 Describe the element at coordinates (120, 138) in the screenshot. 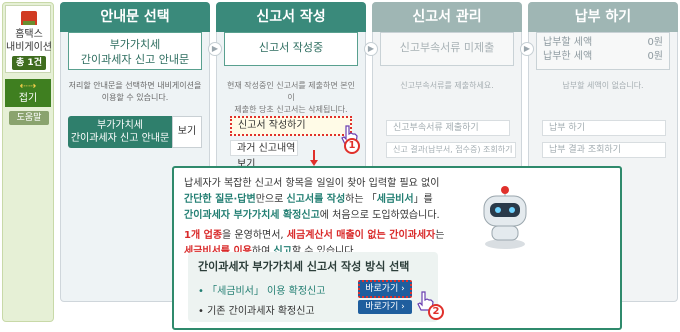

I see `notice-line2: 간이과세자 신고 안내문` at that location.